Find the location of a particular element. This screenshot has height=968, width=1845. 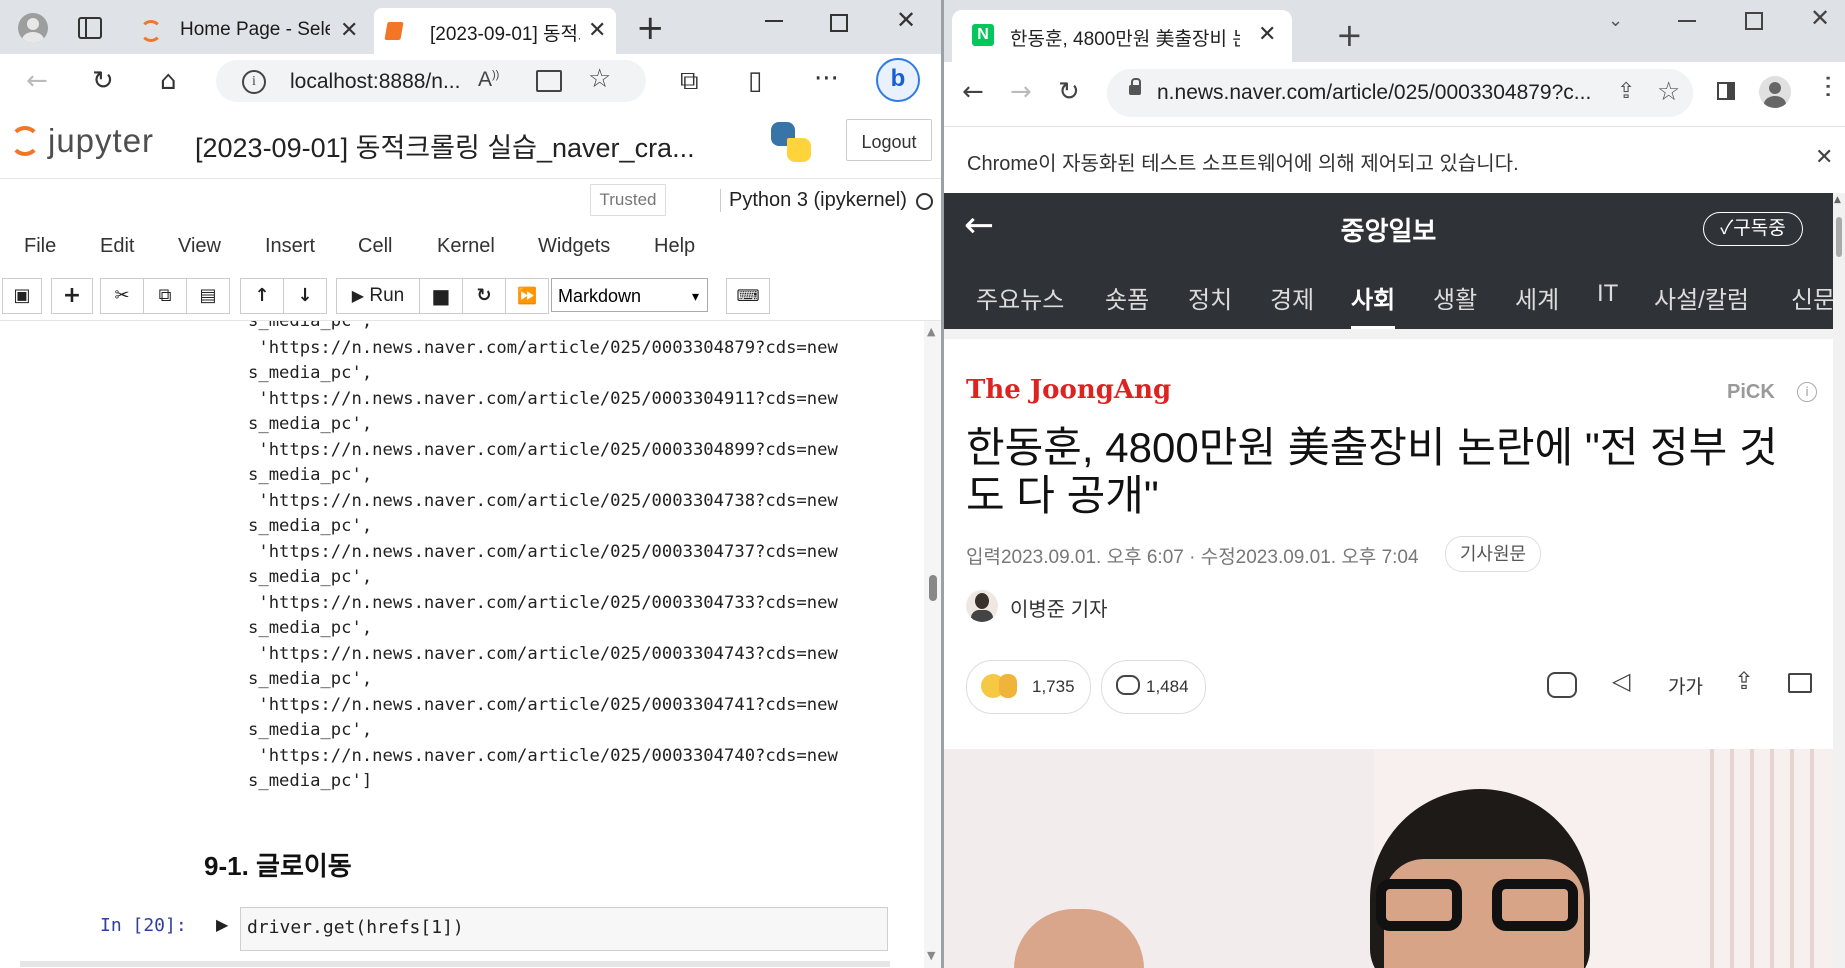

cut-icon: ✂ is located at coordinates (122, 296).